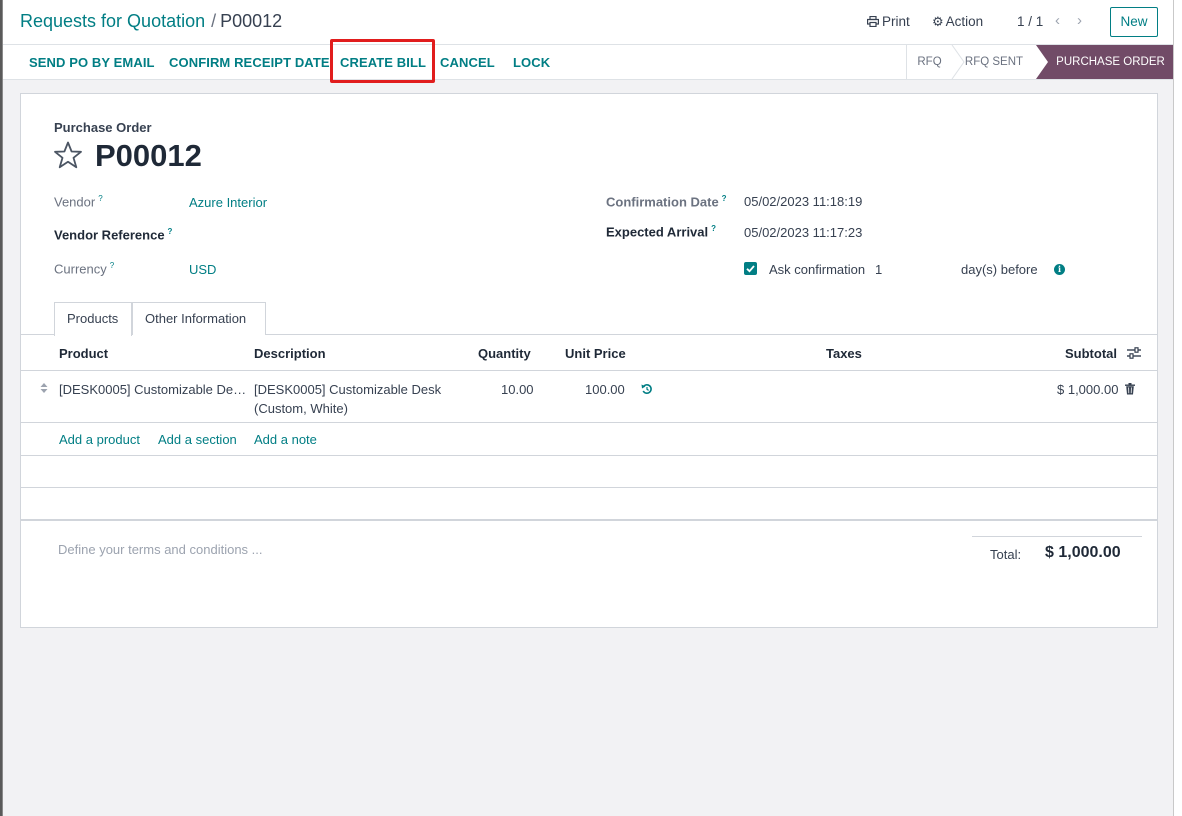 The width and height of the screenshot is (1182, 816). What do you see at coordinates (100, 198) in the screenshot?
I see `vendor-help-mark: ?` at bounding box center [100, 198].